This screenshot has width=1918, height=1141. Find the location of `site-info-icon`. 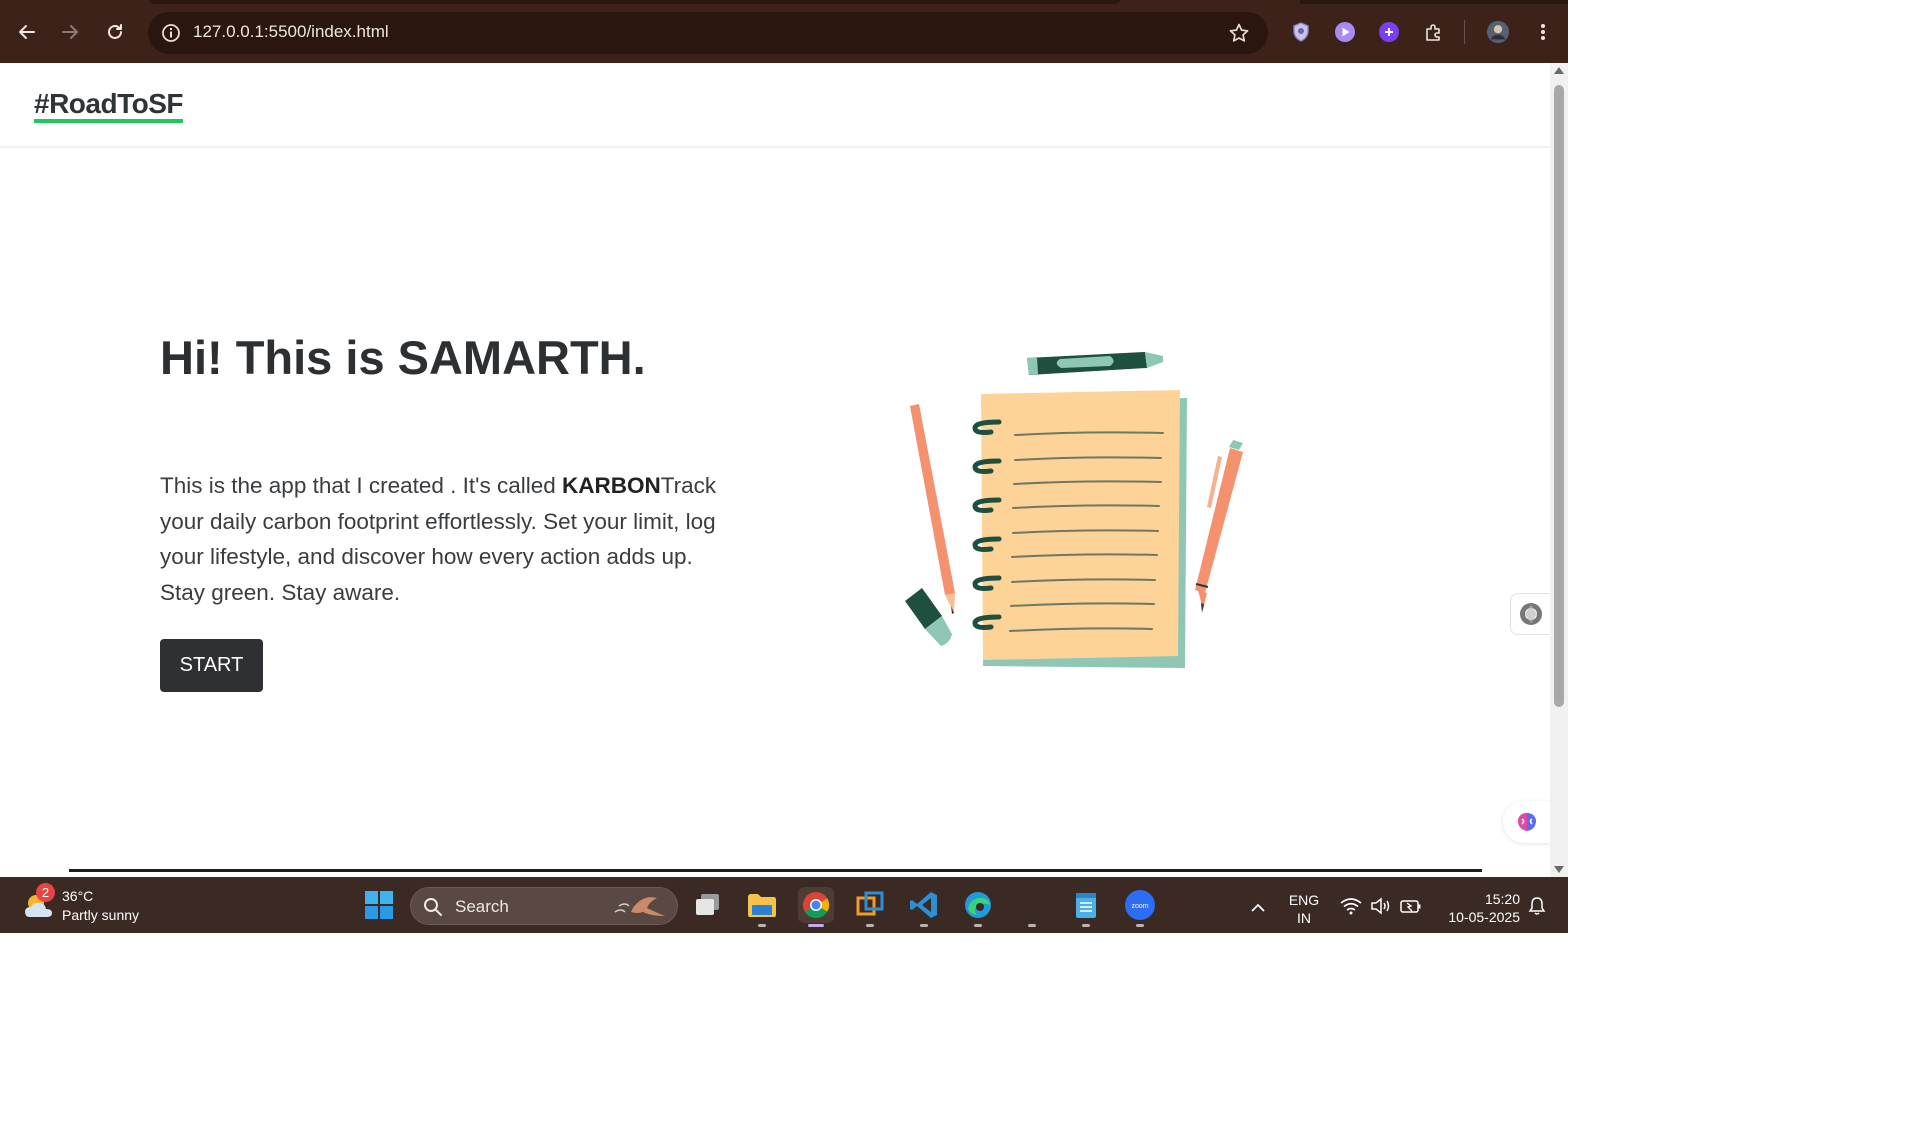

site-info-icon is located at coordinates (171, 33).